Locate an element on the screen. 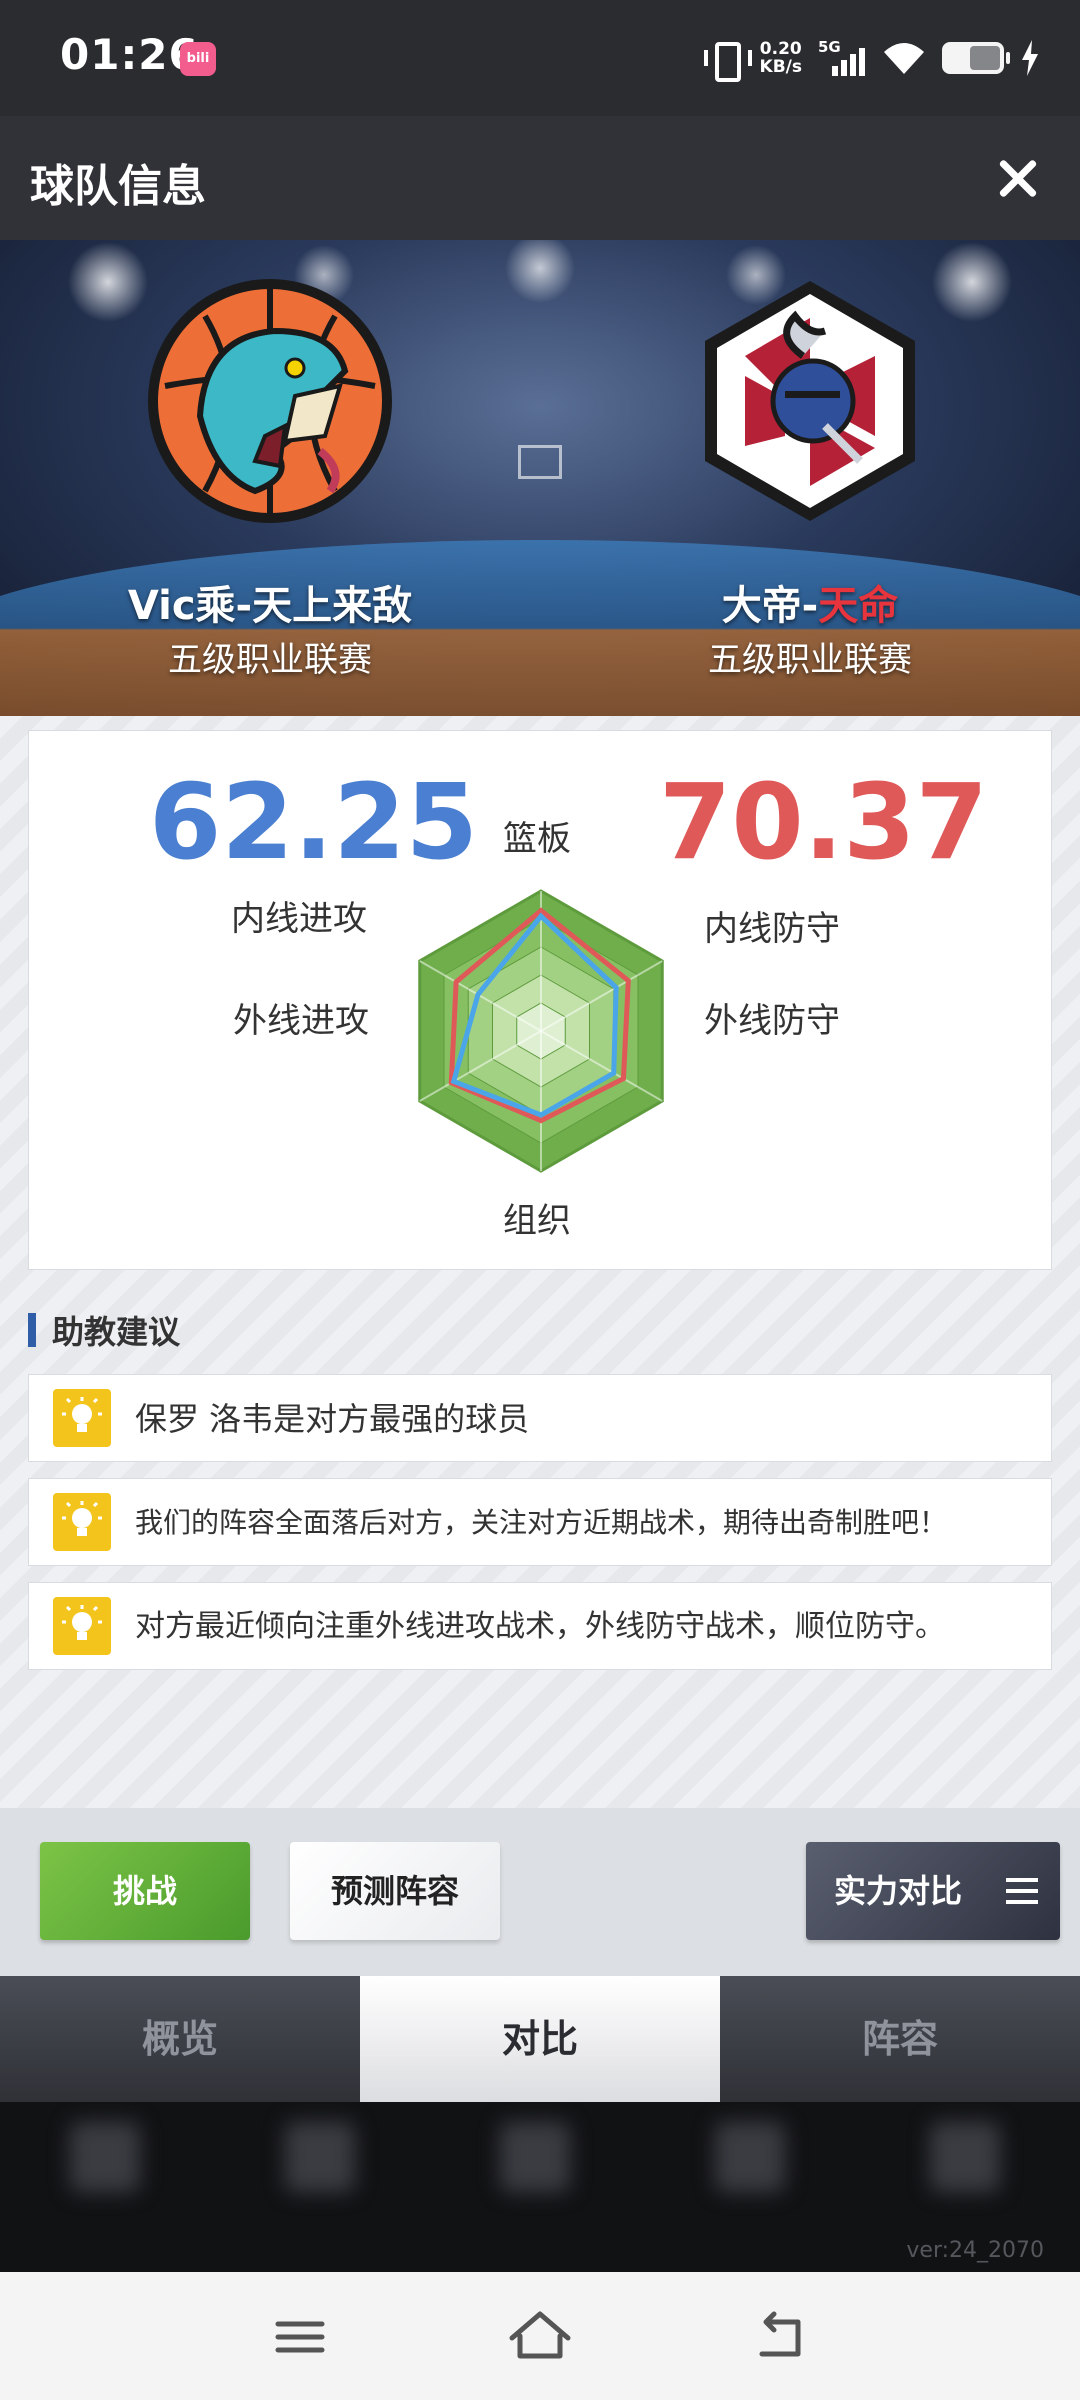 This screenshot has height=2400, width=1080. away-team-name-highlight: 天命 is located at coordinates (858, 606).